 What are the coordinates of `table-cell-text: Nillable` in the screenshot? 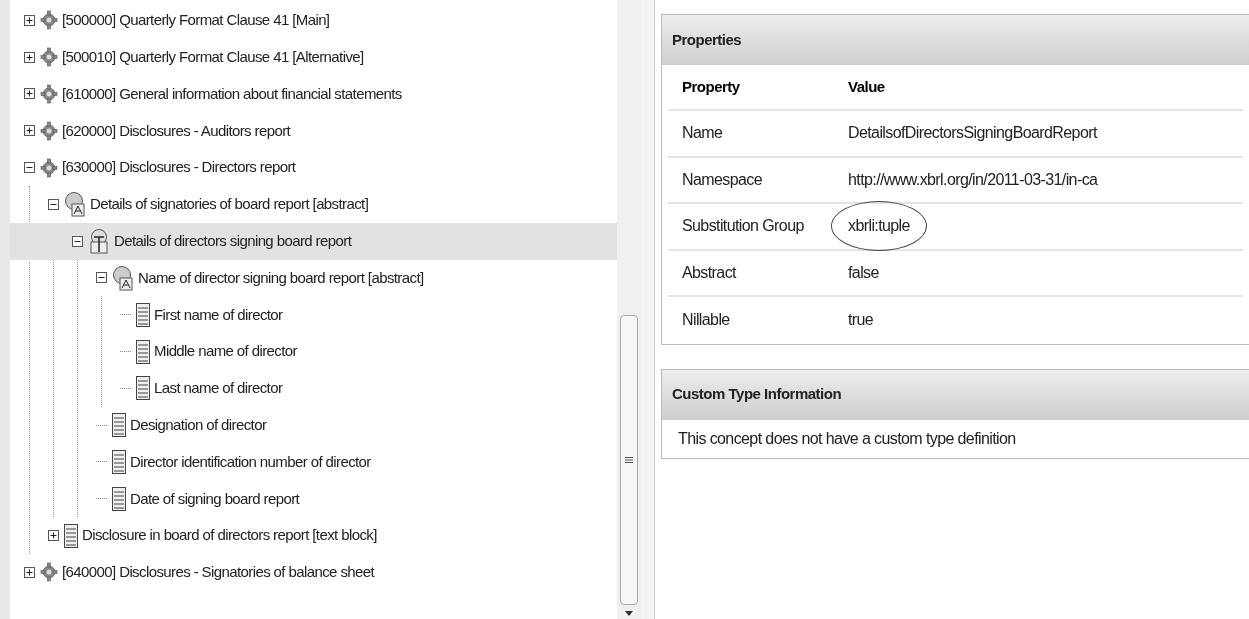 It's located at (706, 320).